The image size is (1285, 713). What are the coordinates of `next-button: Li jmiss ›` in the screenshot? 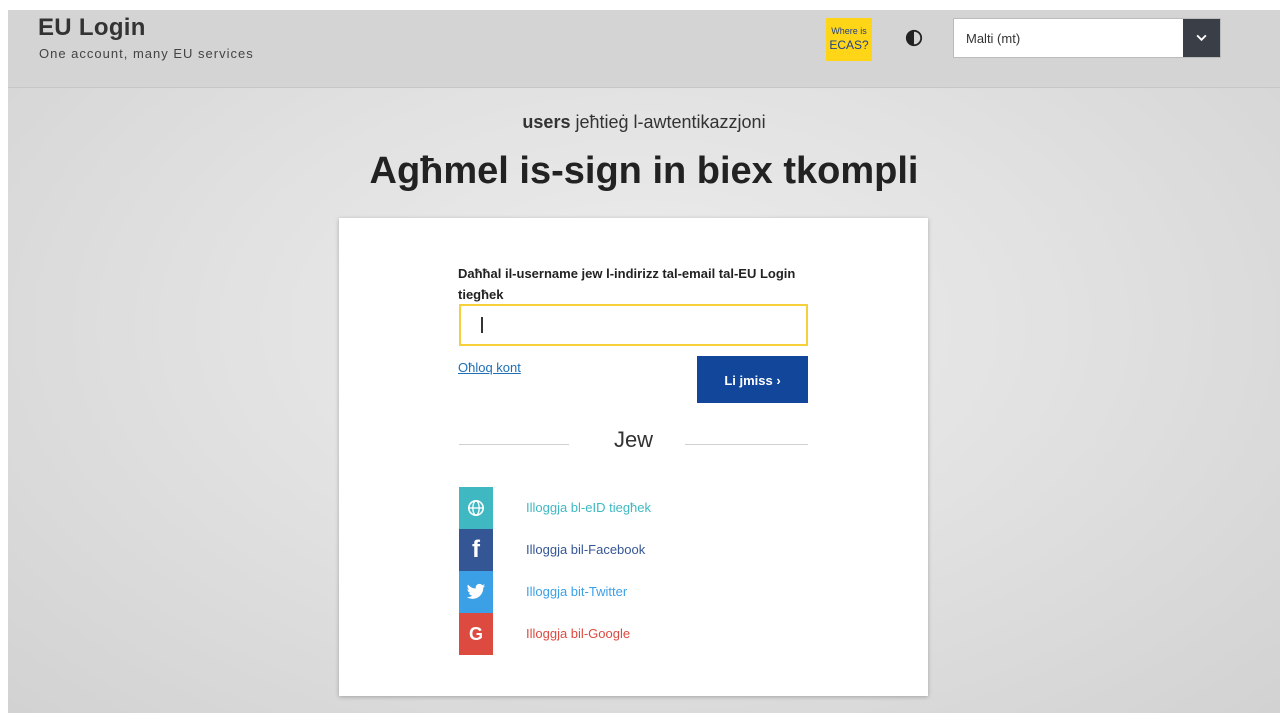 It's located at (752, 379).